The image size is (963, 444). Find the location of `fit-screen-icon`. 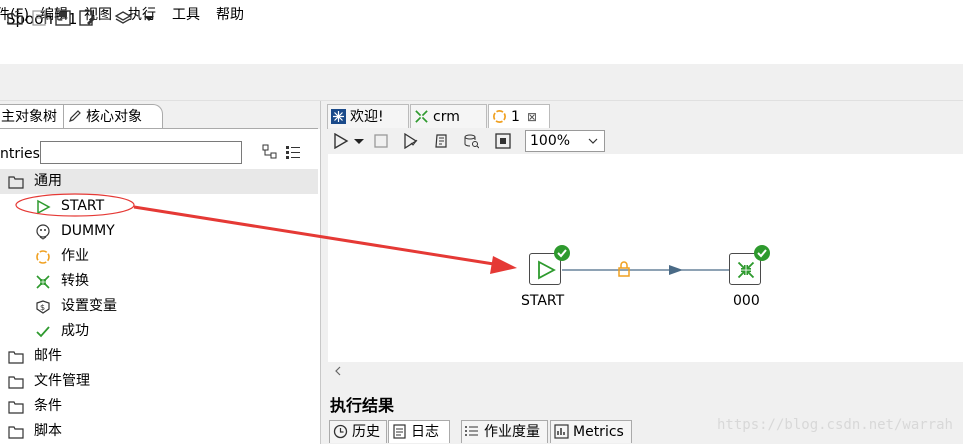

fit-screen-icon is located at coordinates (503, 141).